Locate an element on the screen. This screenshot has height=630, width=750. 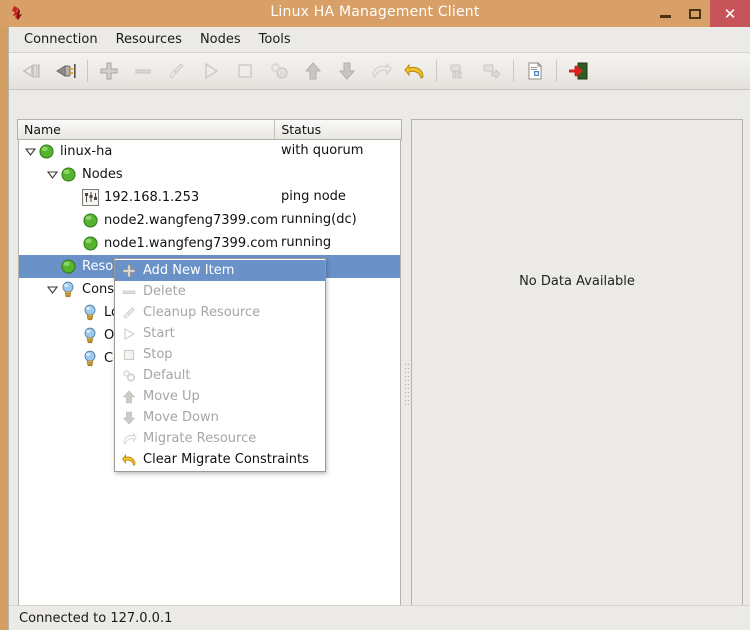
connect-icon is located at coordinates (66, 71).